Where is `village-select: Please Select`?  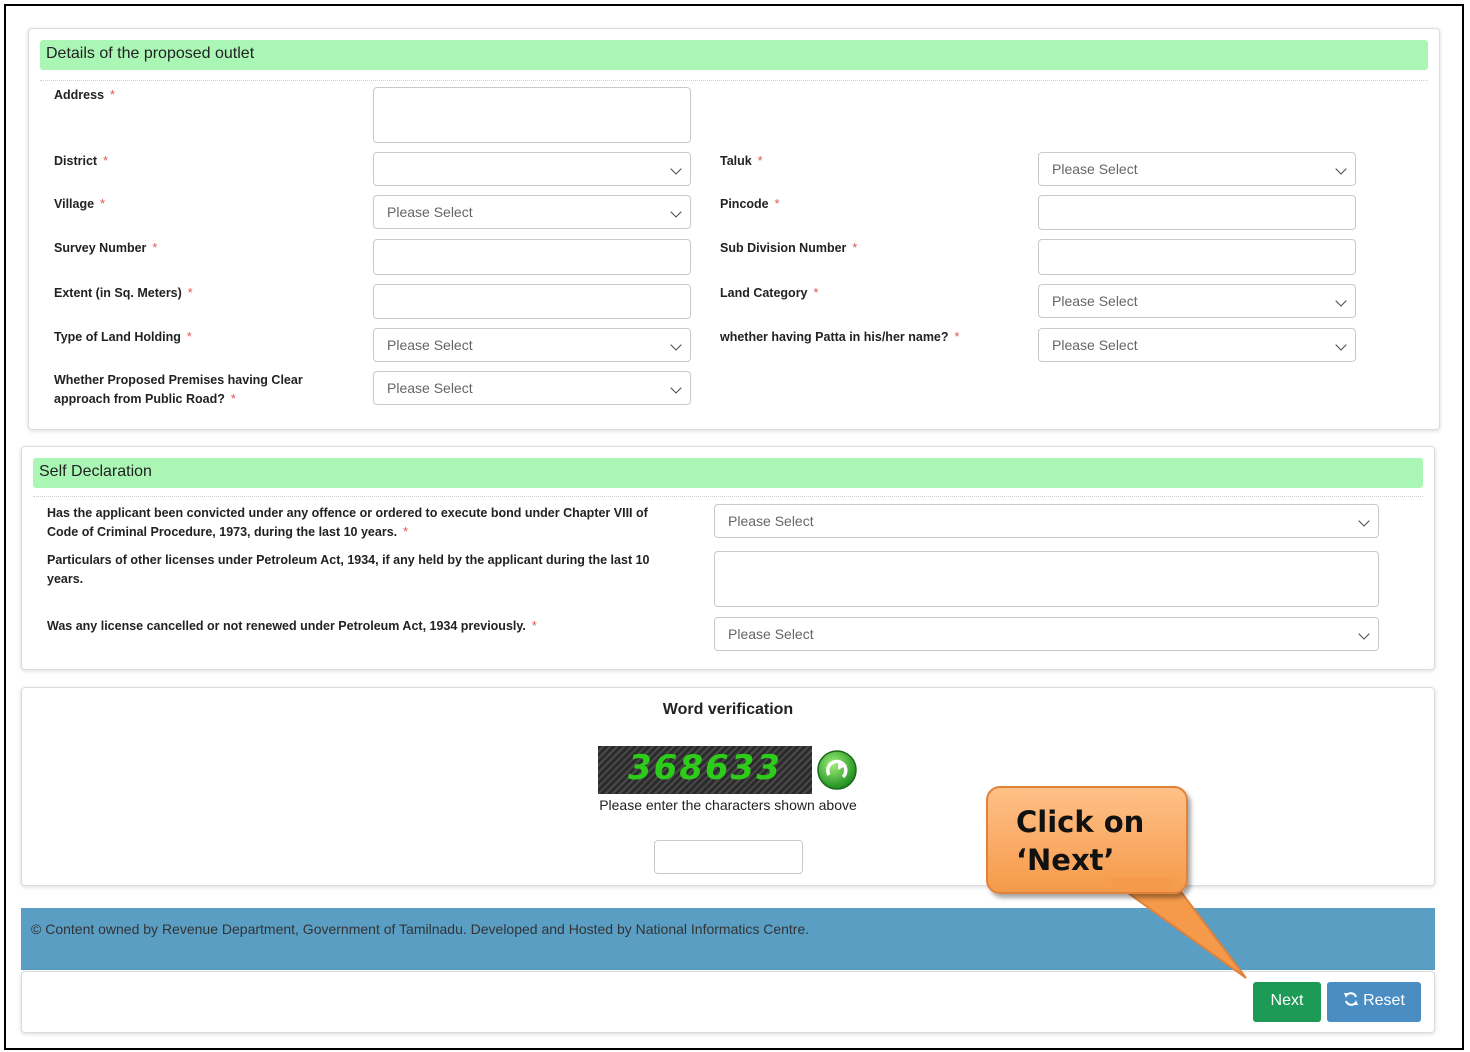 village-select: Please Select is located at coordinates (532, 212).